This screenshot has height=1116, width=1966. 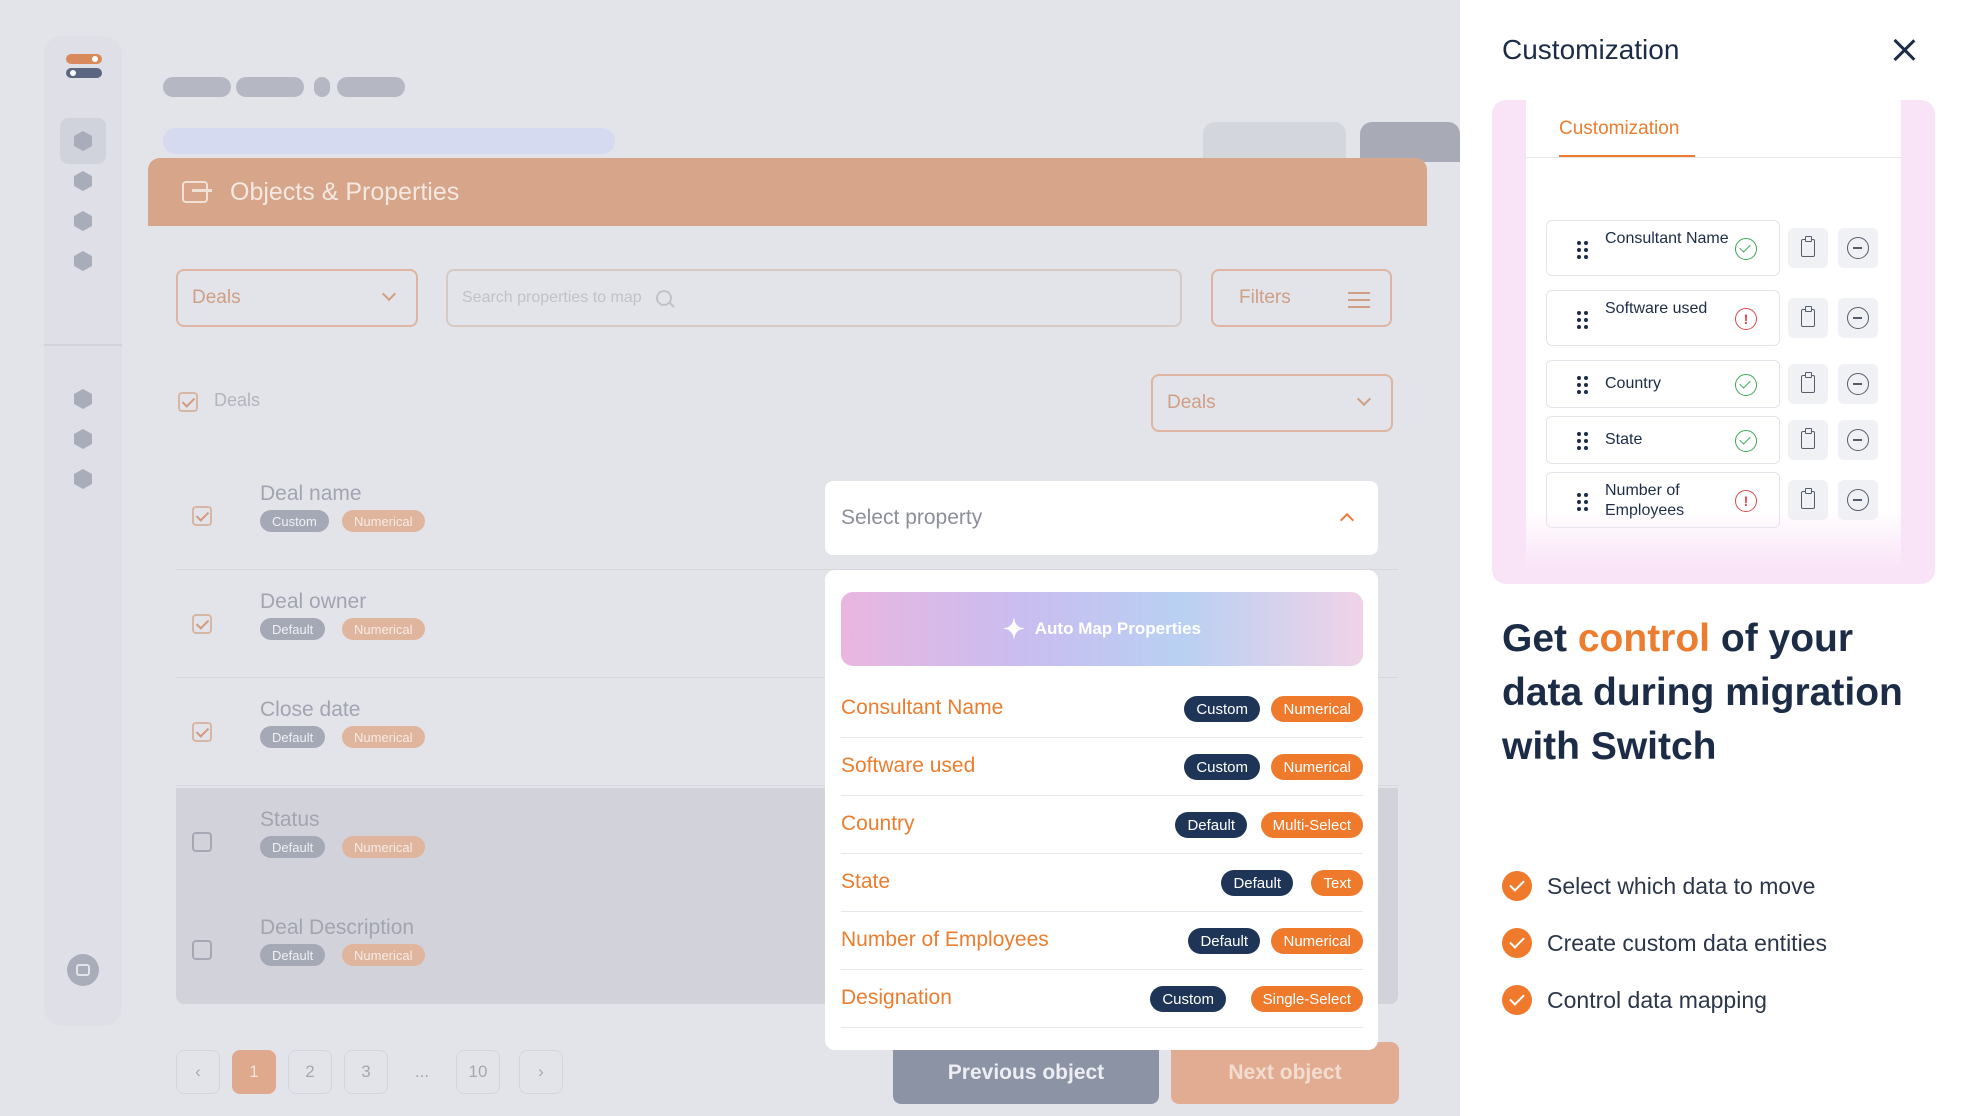 I want to click on property-tag-type: Custom, so click(x=1222, y=767).